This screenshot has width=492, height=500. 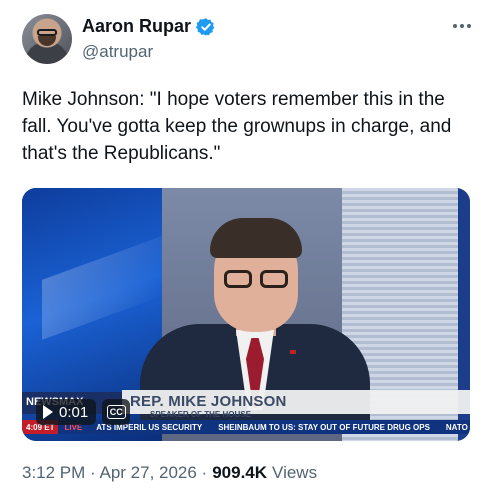 I want to click on tweet-header: Aaron Rupar @atrupar, so click(x=248, y=40).